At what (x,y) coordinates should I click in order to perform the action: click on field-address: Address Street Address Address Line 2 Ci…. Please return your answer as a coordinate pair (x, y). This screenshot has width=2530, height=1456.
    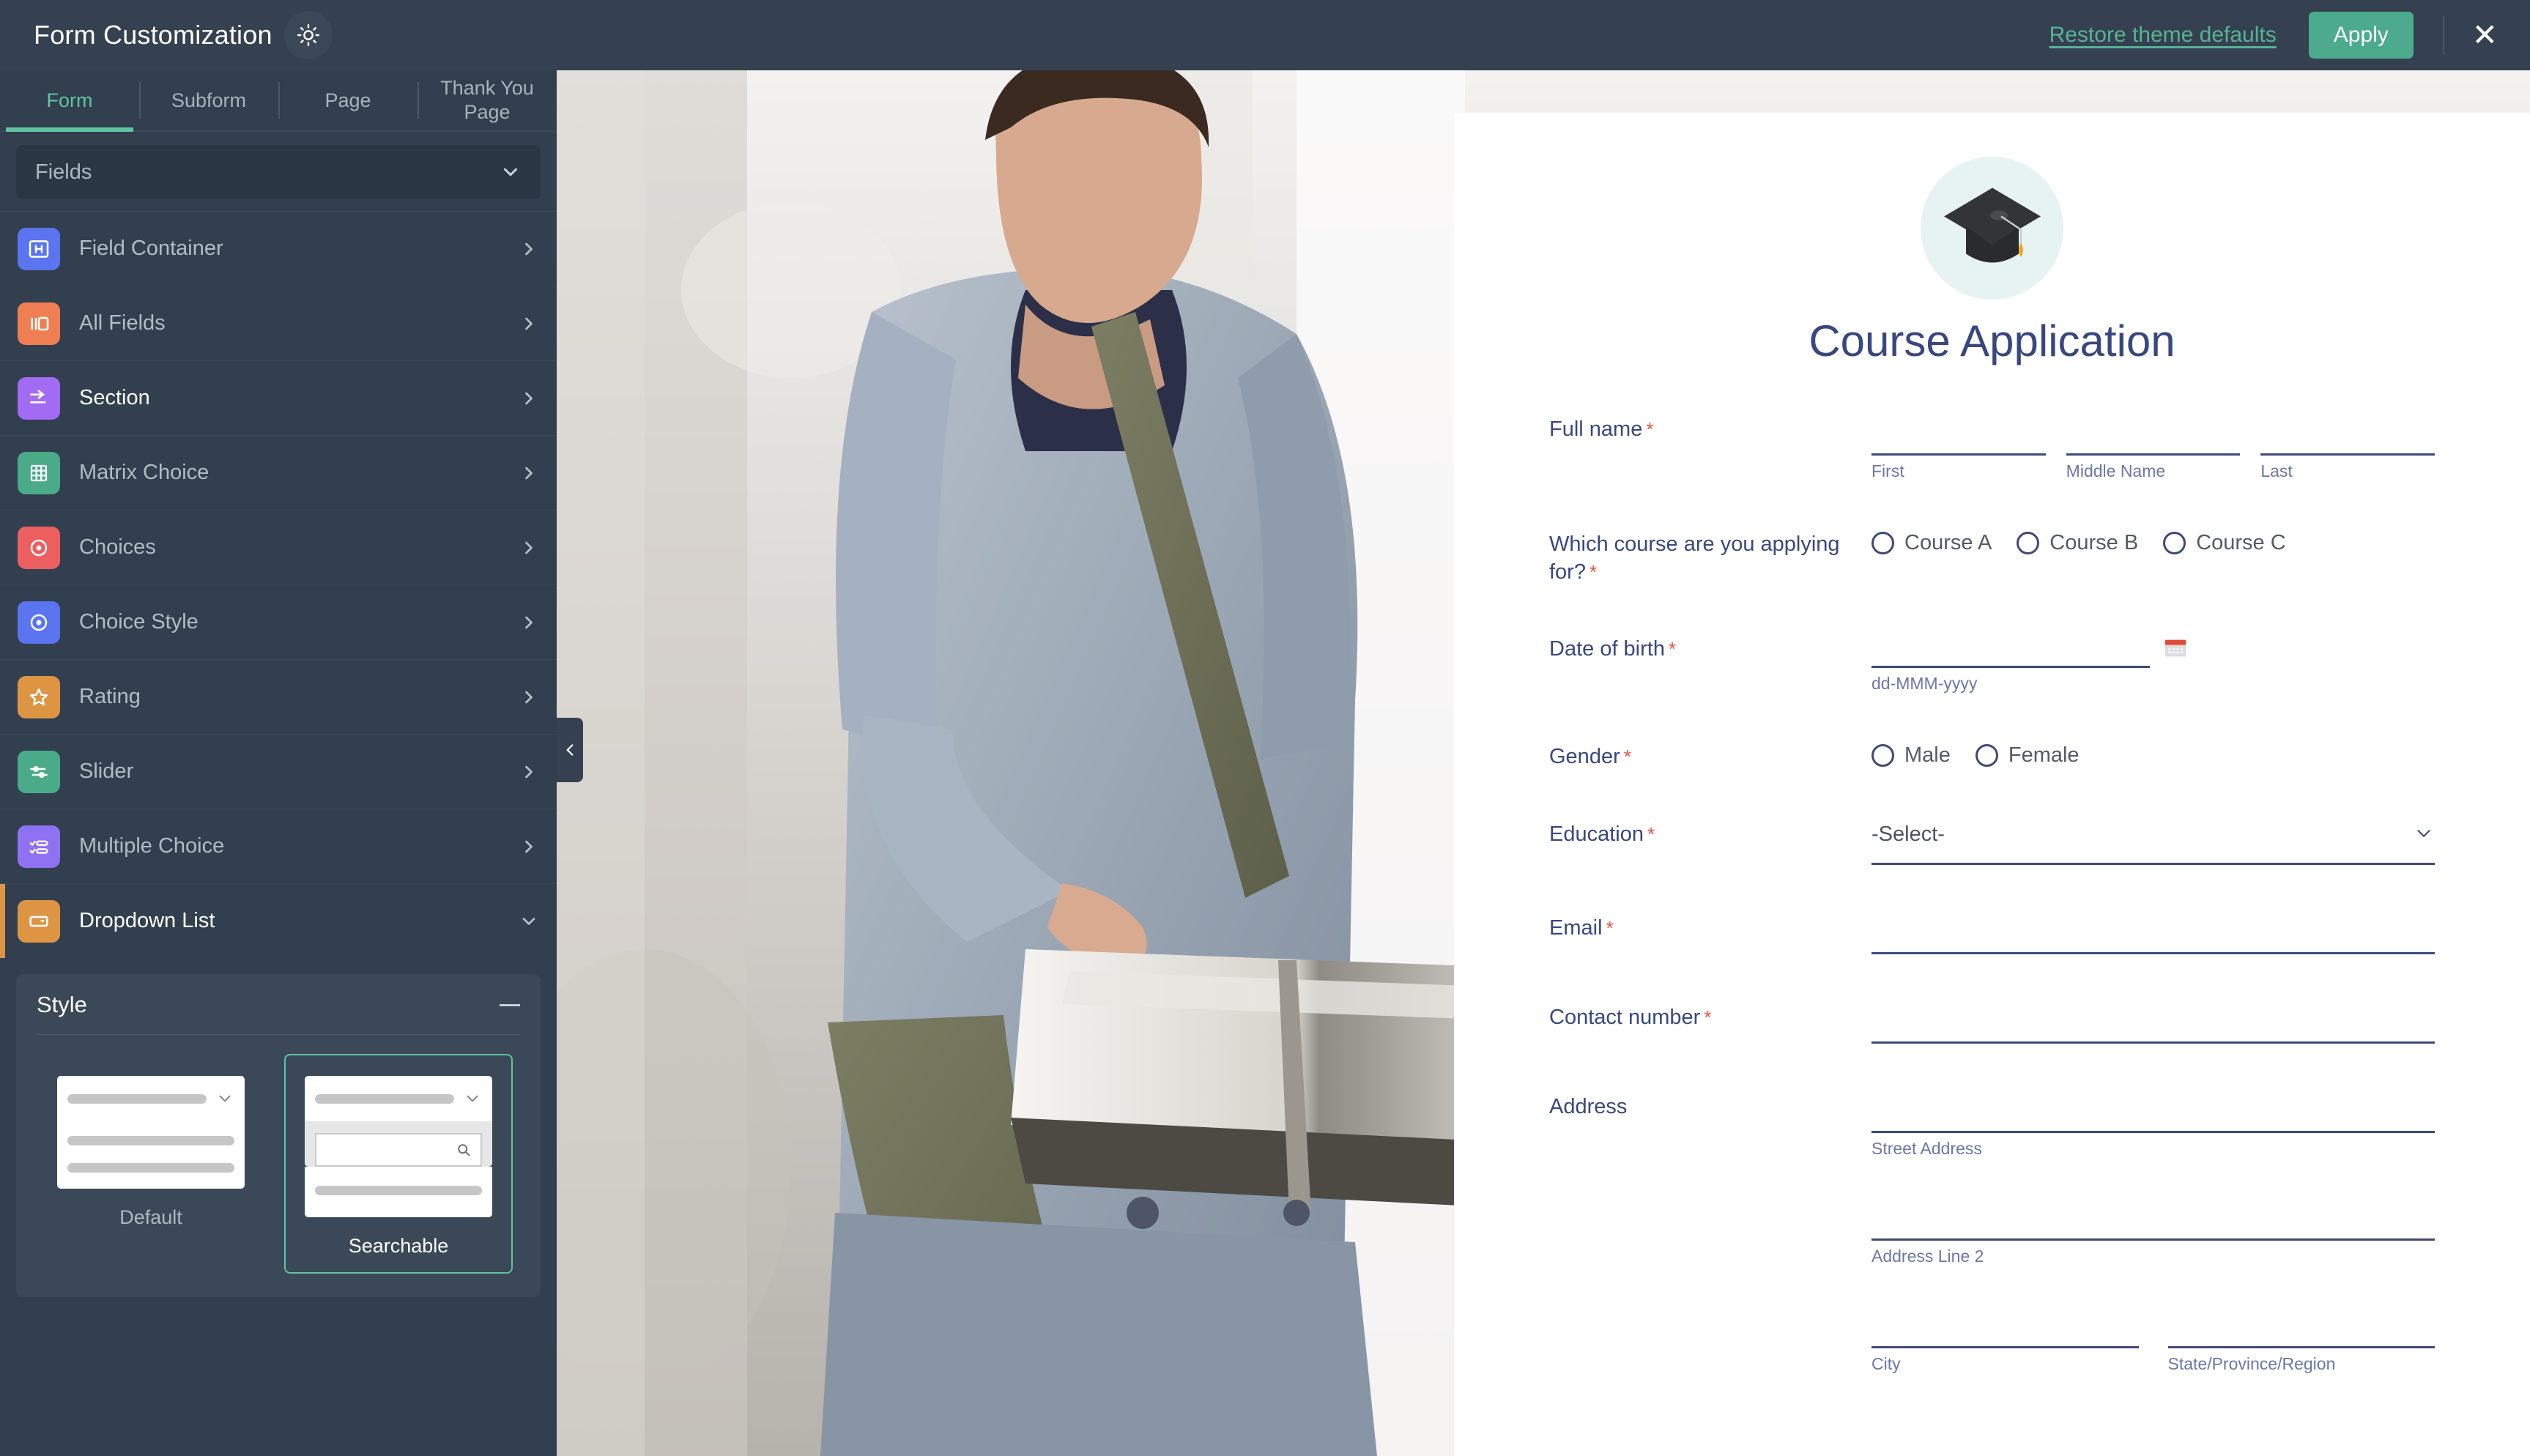
    Looking at the image, I should click on (1992, 1233).